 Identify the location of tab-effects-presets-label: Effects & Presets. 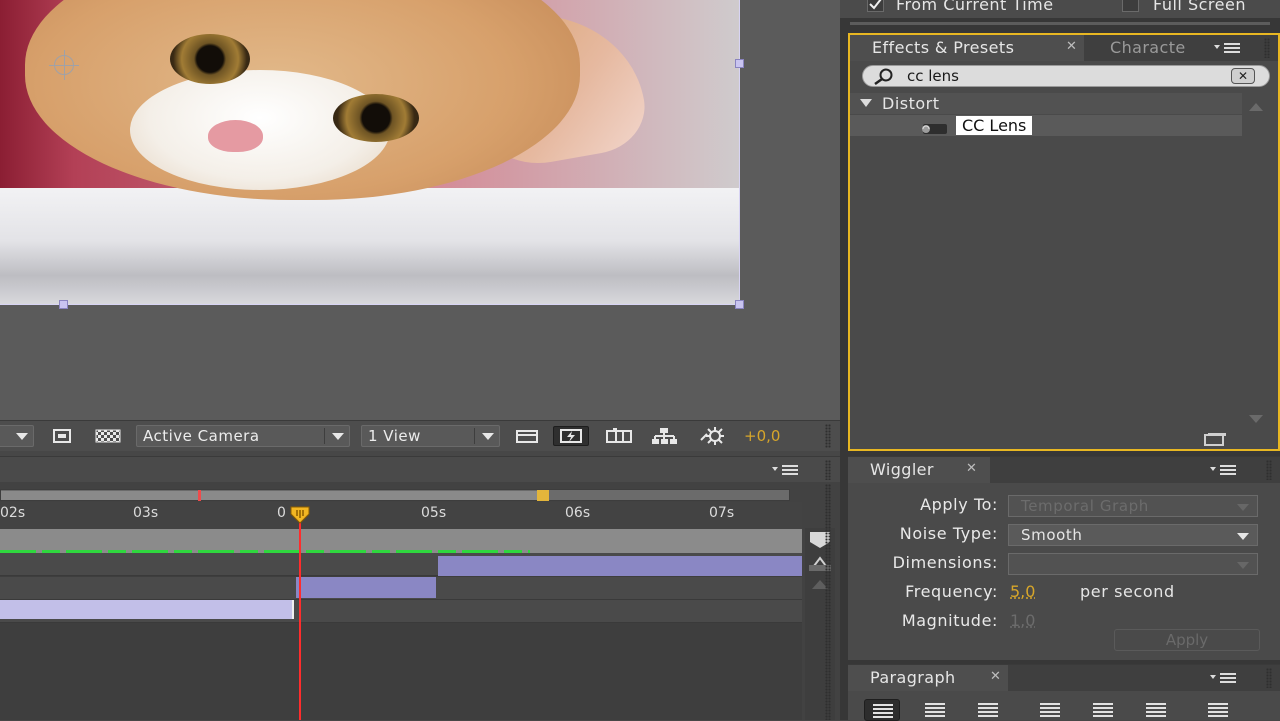
(943, 47).